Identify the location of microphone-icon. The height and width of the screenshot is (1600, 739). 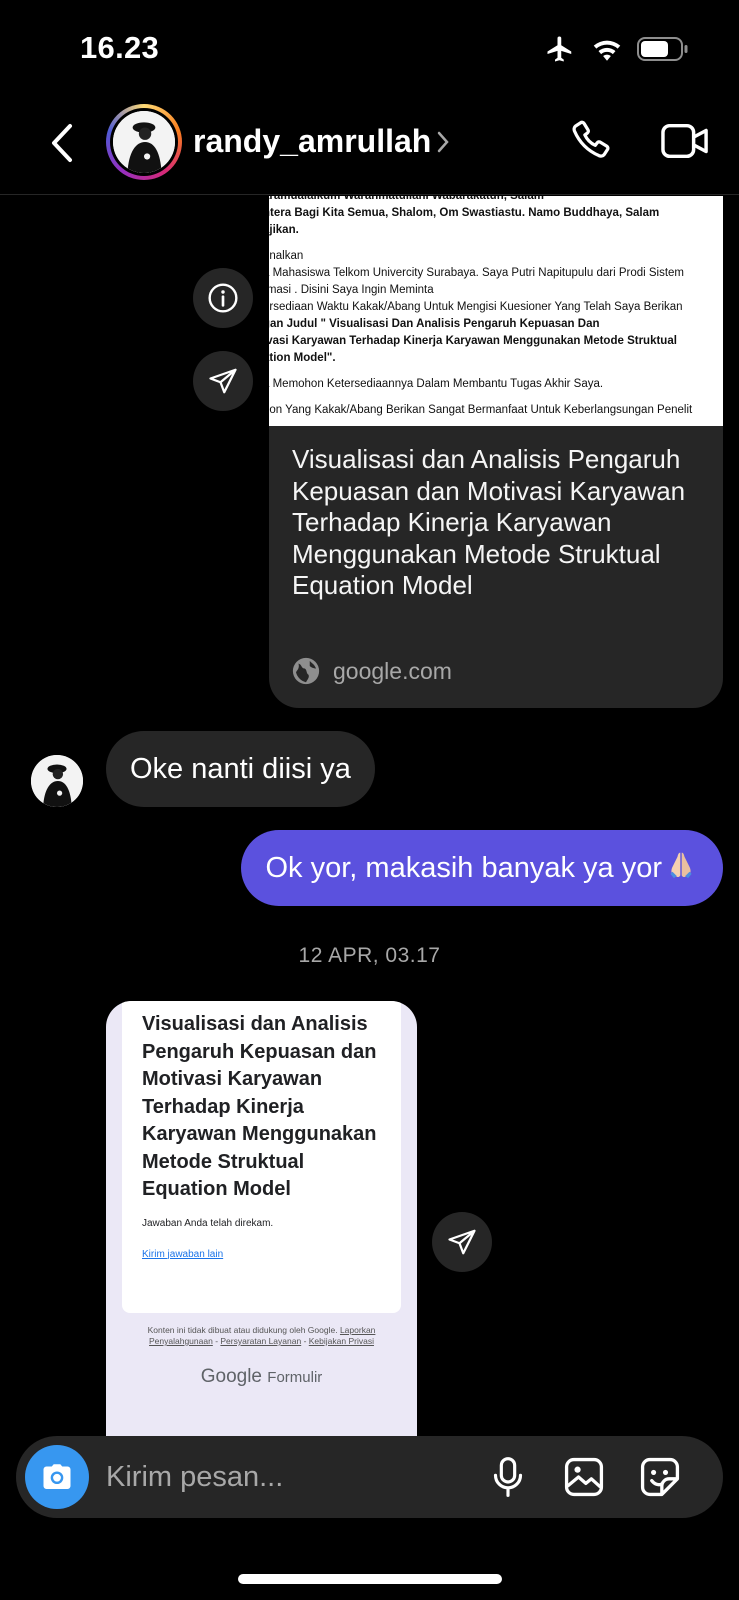
(508, 1477).